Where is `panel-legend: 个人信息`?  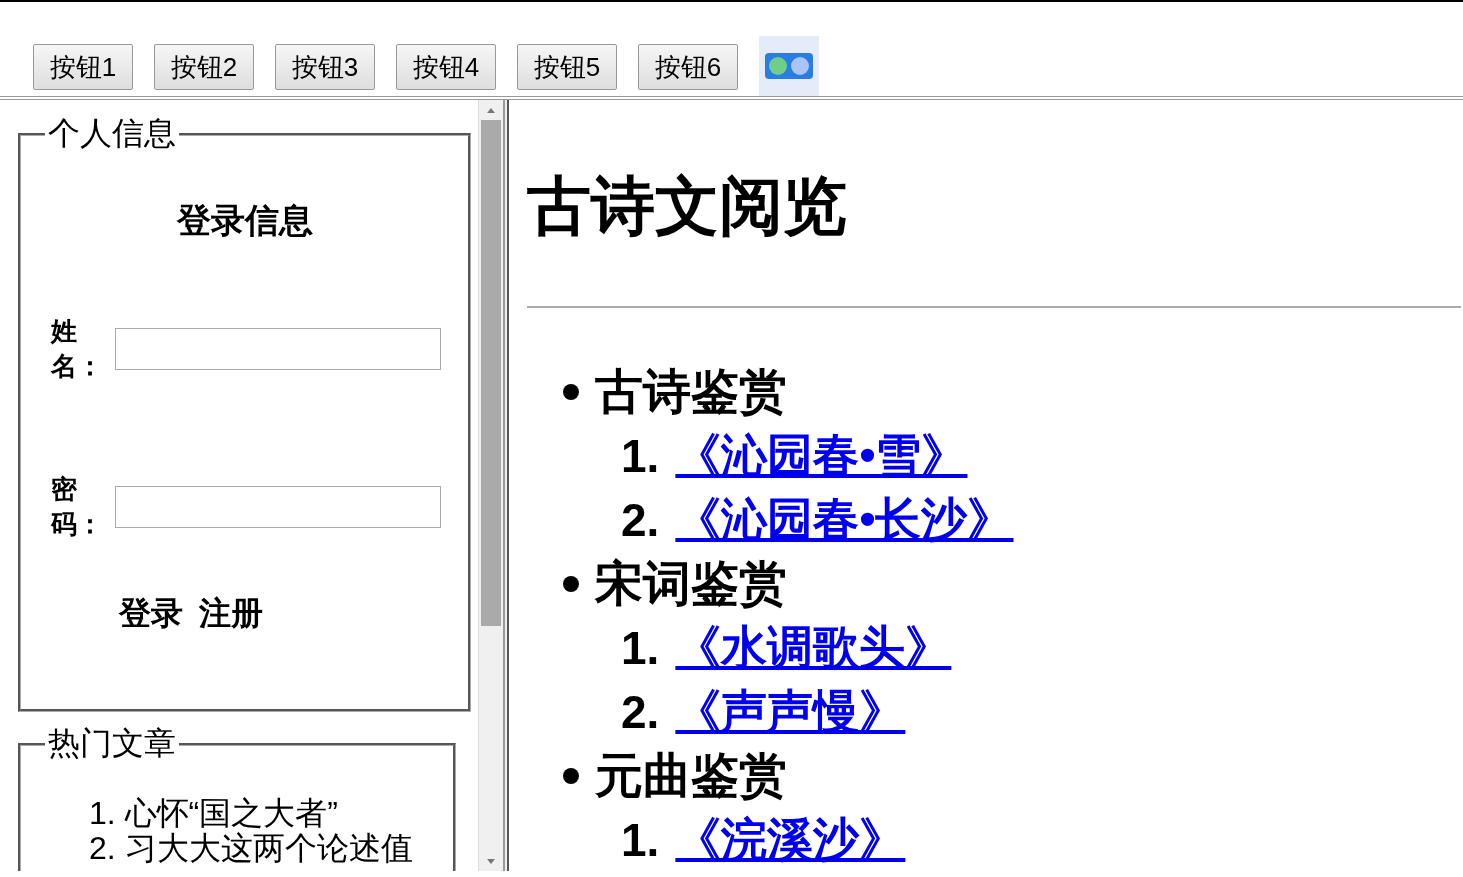 panel-legend: 个人信息 is located at coordinates (112, 134).